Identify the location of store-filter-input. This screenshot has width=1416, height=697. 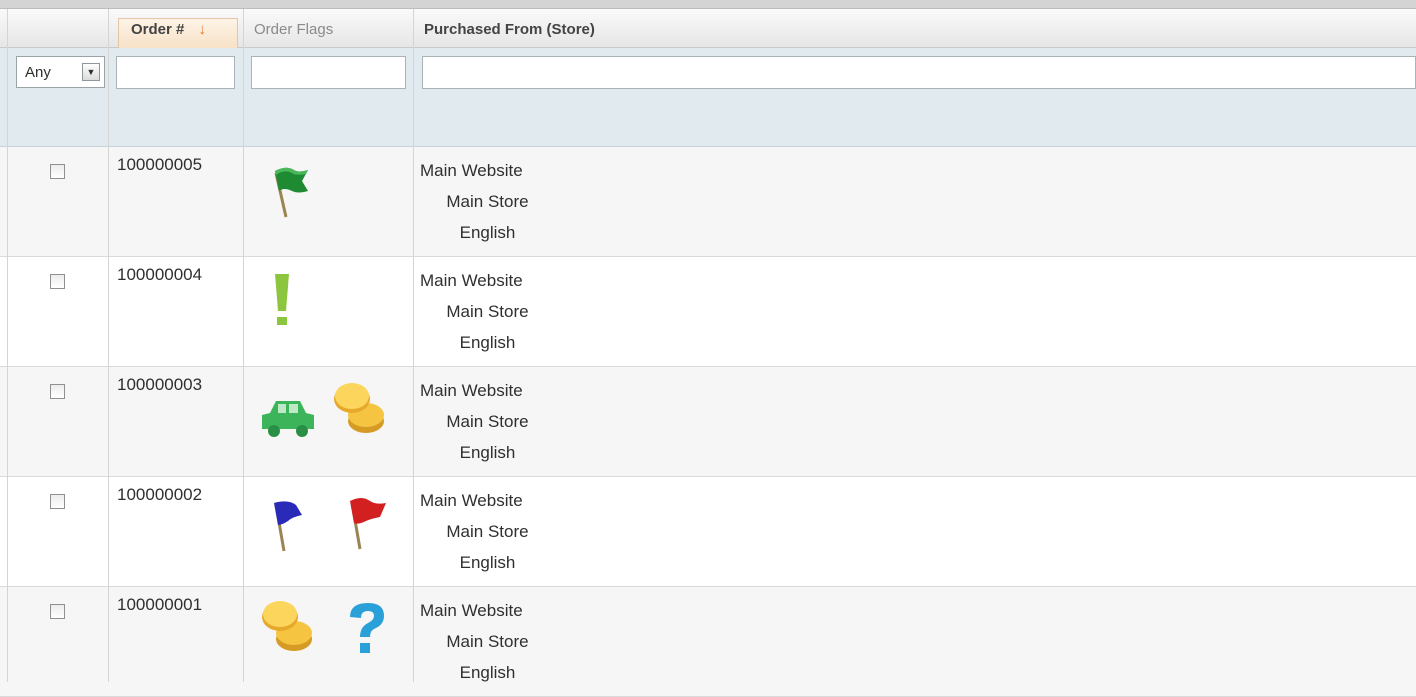
(919, 72).